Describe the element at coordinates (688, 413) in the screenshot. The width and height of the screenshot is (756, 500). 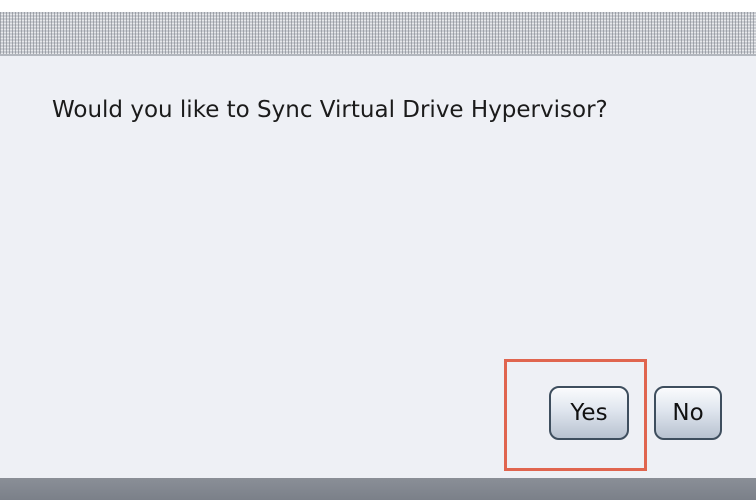
I see `no-button: No` at that location.